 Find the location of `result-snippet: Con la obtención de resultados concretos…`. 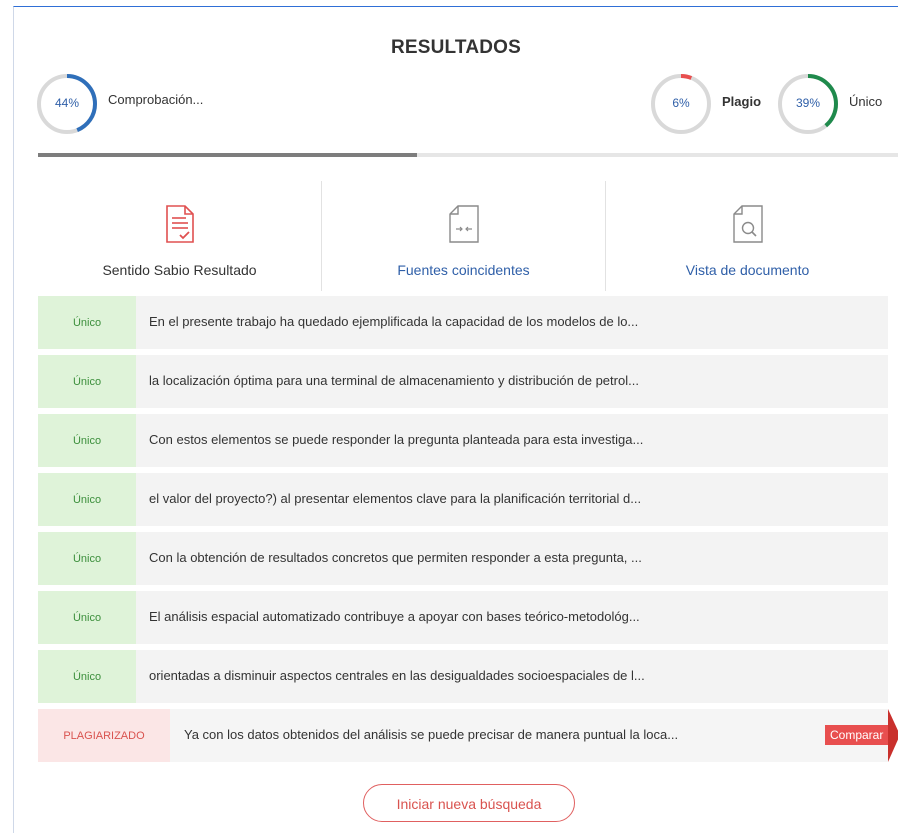

result-snippet: Con la obtención de resultados concretos… is located at coordinates (395, 557).